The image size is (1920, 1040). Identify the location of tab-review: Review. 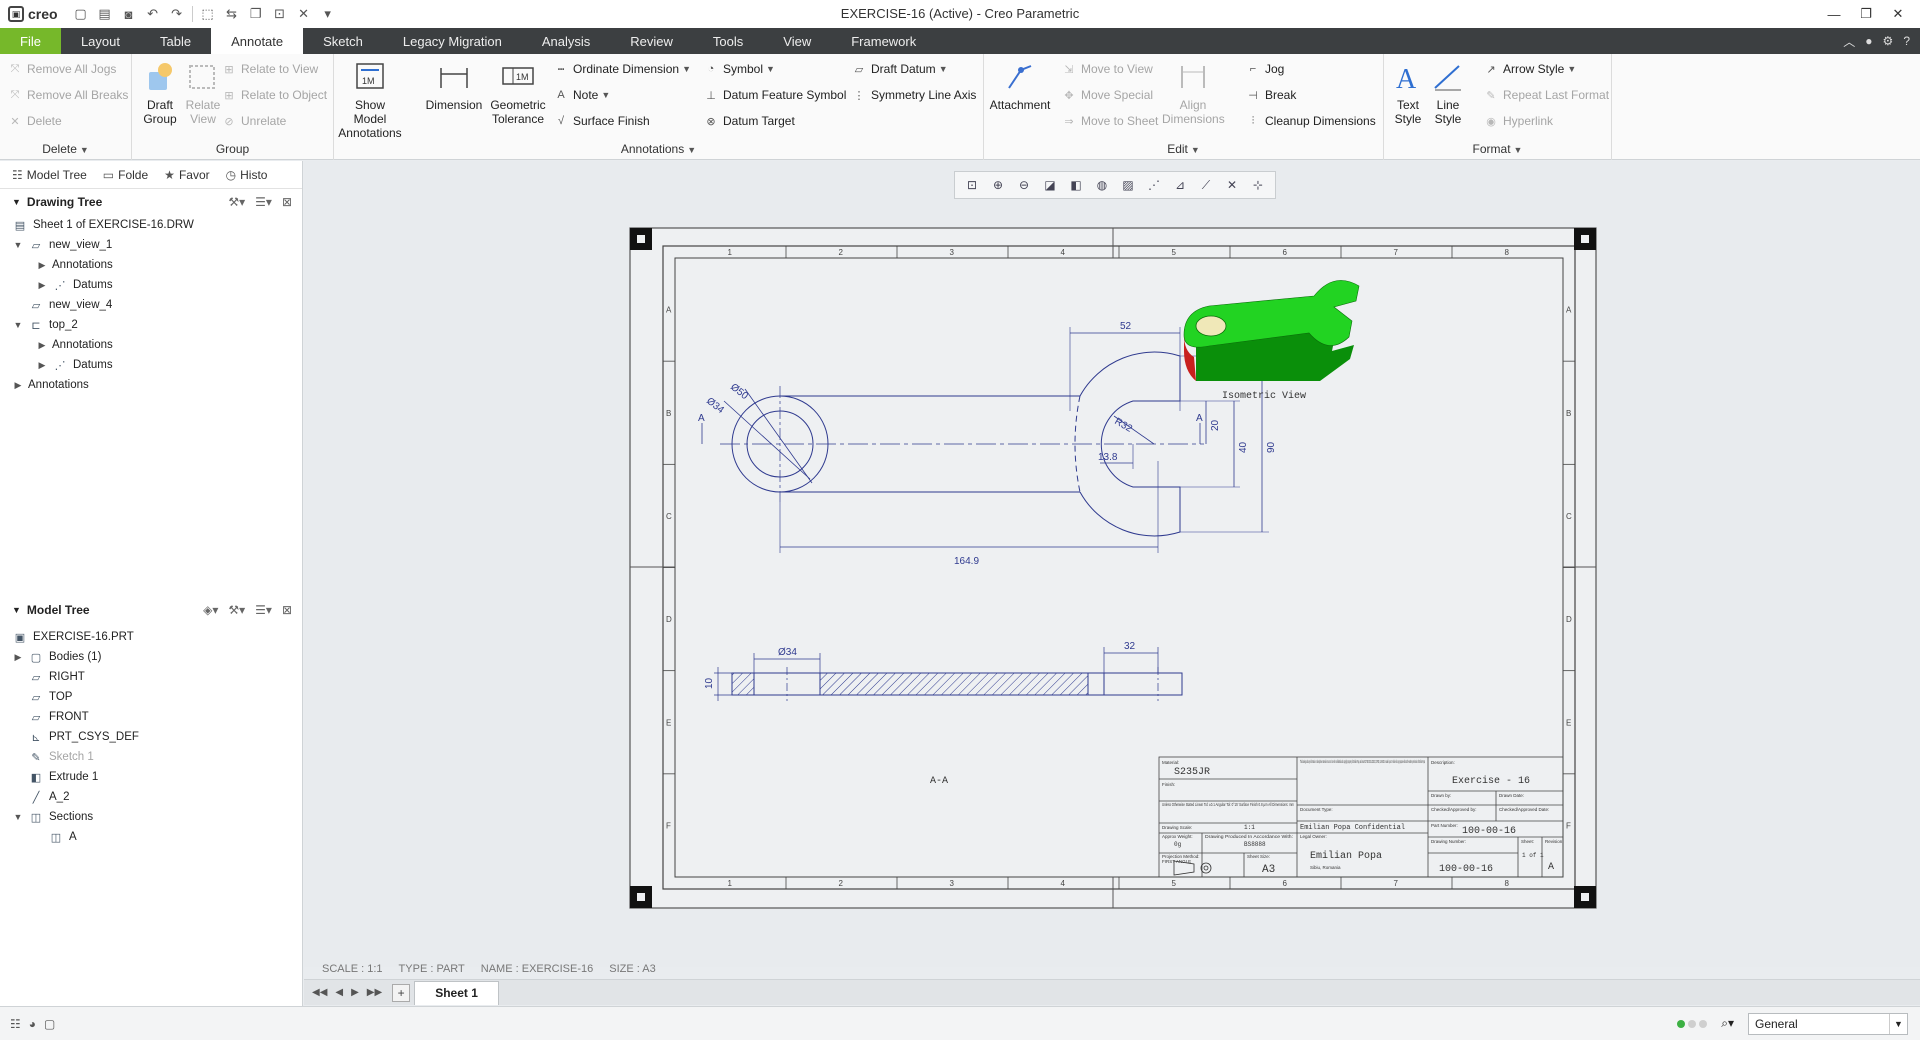
(651, 41).